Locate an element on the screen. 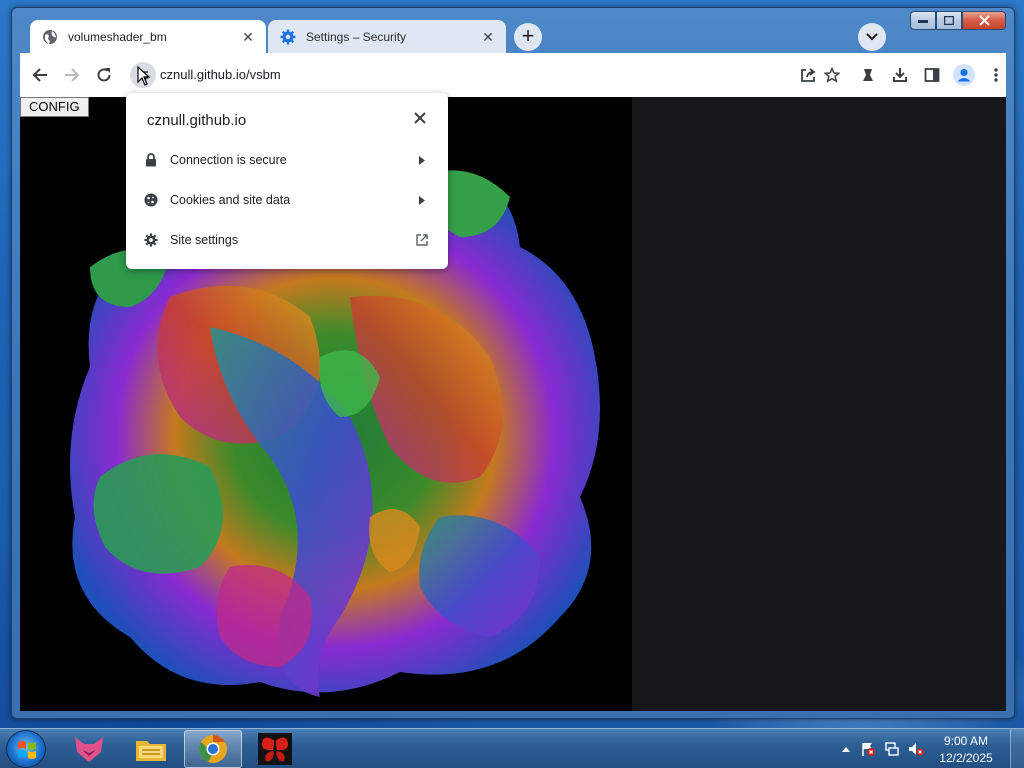 The width and height of the screenshot is (1024, 768). volume-muted-icon is located at coordinates (916, 749).